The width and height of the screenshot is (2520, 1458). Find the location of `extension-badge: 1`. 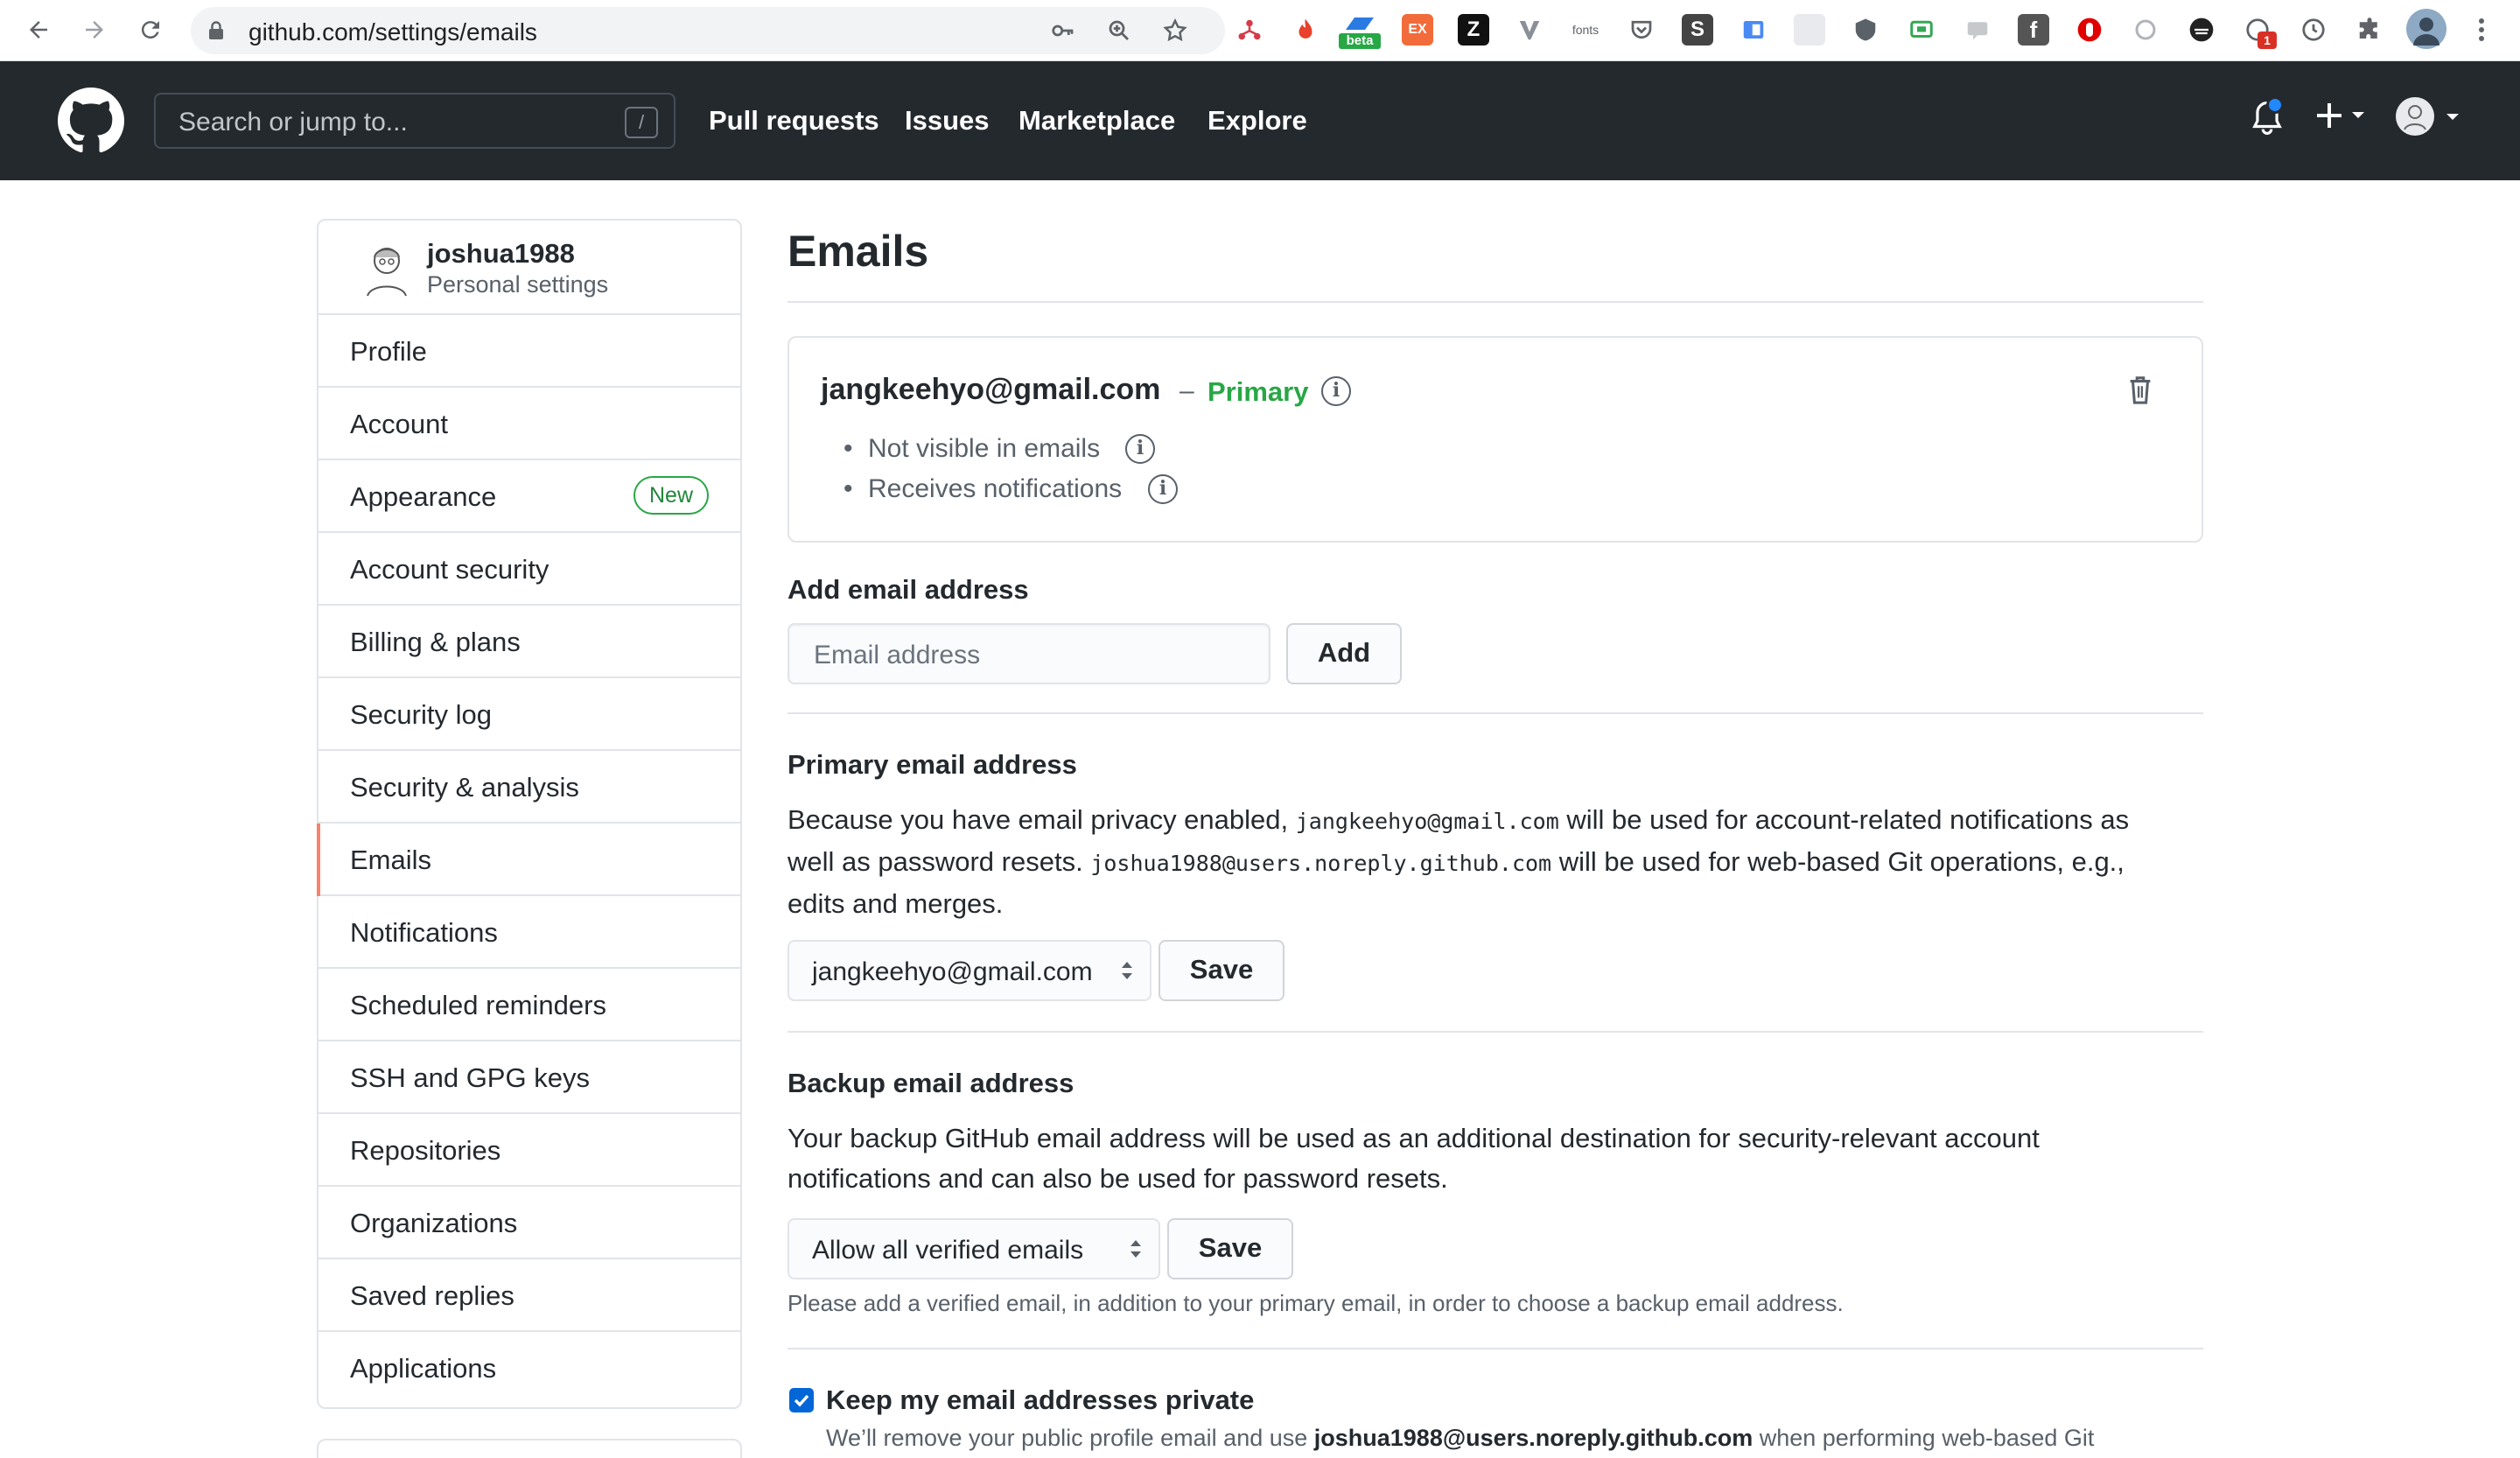

extension-badge: 1 is located at coordinates (2267, 40).